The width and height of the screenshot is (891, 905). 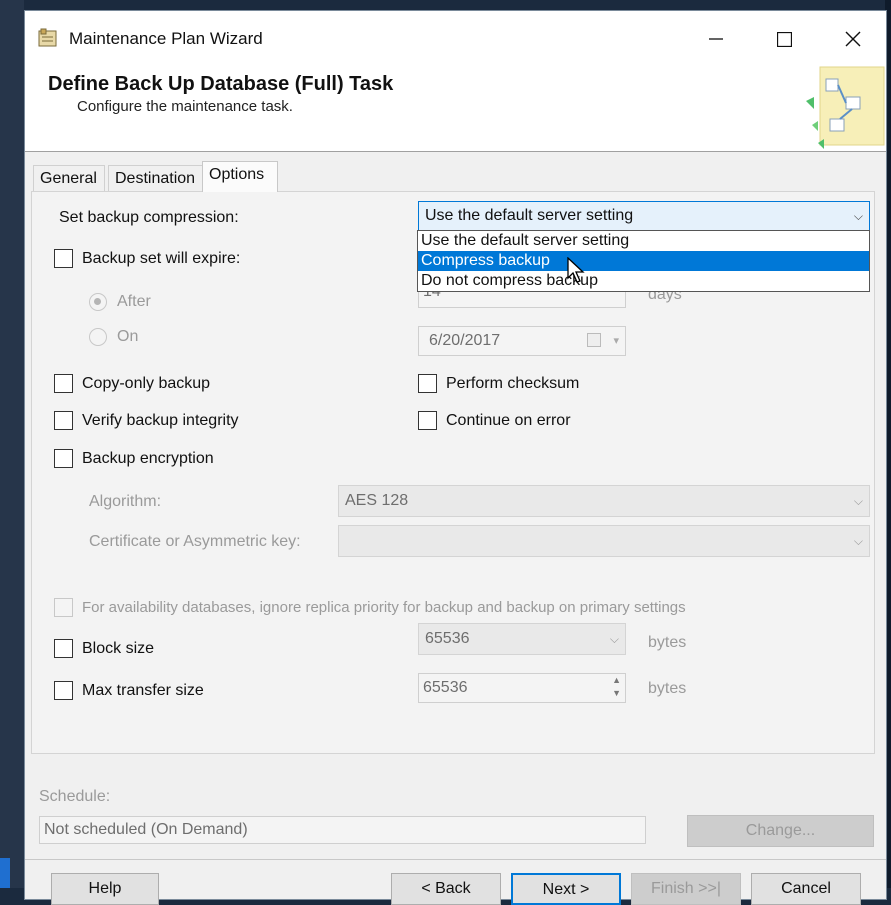 I want to click on wizard-banner-icon, so click(x=845, y=107).